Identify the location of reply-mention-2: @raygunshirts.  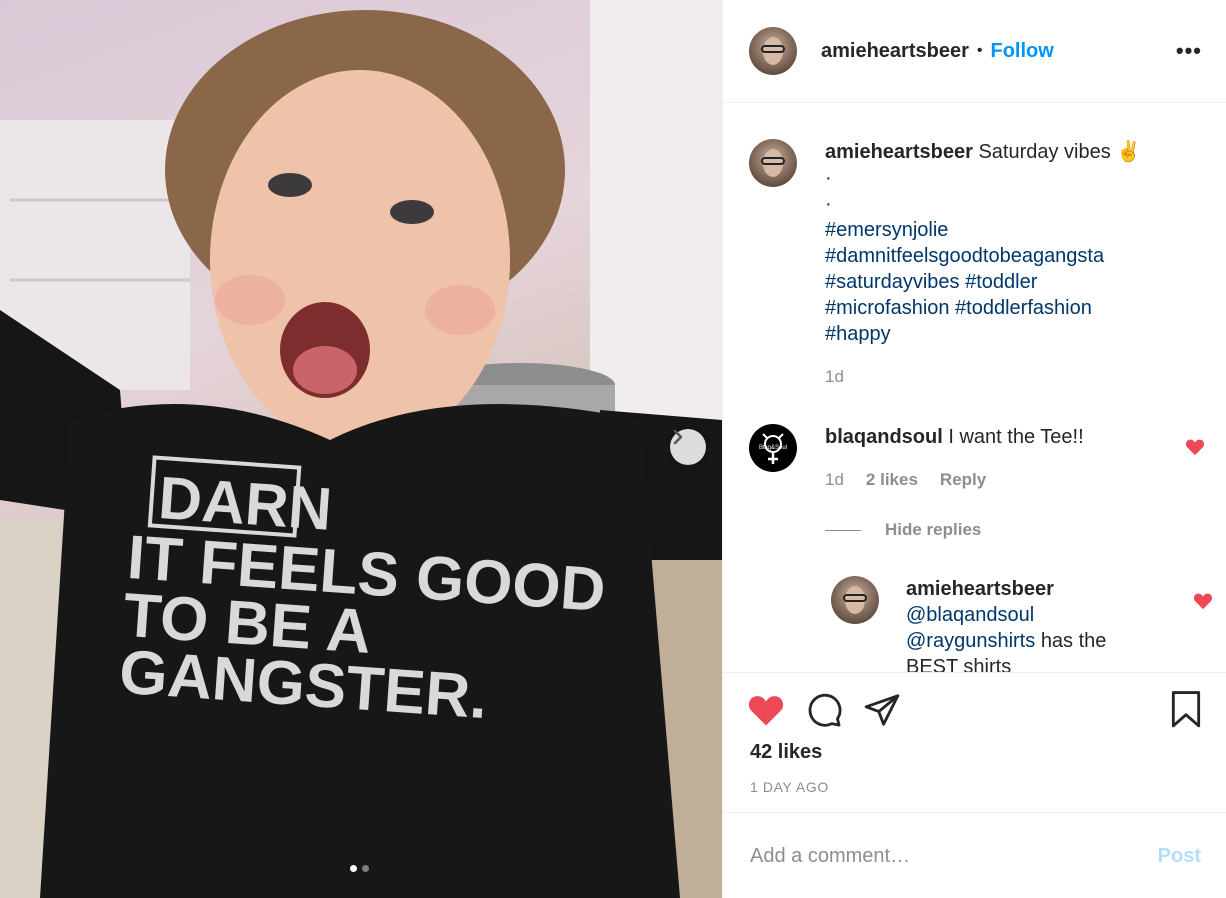
(970, 641).